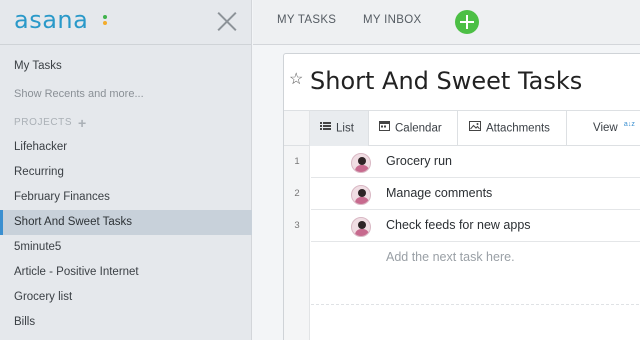  I want to click on row-number: 1, so click(297, 161).